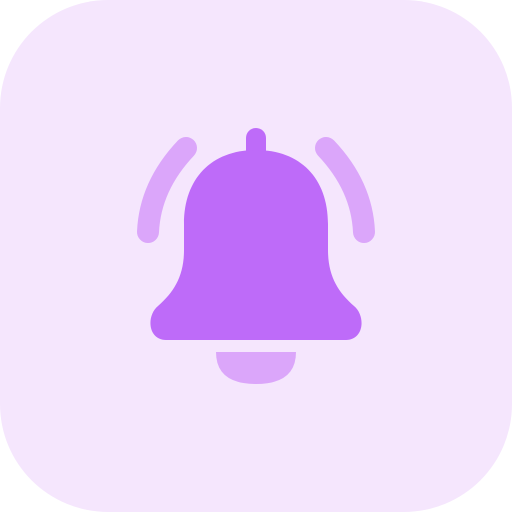 This screenshot has width=512, height=512. What do you see at coordinates (167, 190) in the screenshot?
I see `left-ring-wave` at bounding box center [167, 190].